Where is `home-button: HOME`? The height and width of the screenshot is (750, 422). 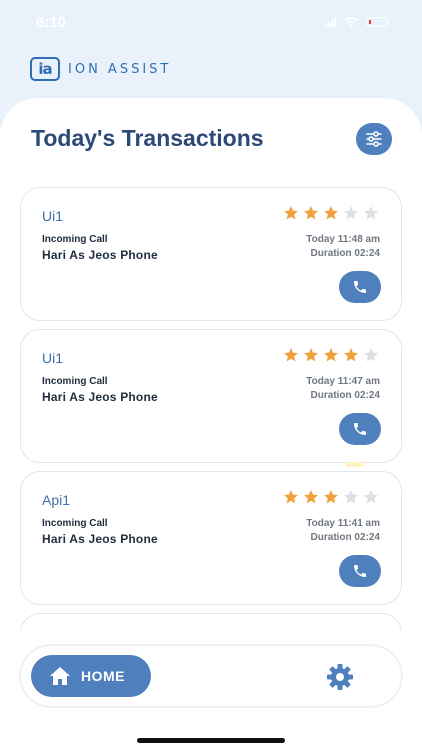 home-button: HOME is located at coordinates (91, 676).